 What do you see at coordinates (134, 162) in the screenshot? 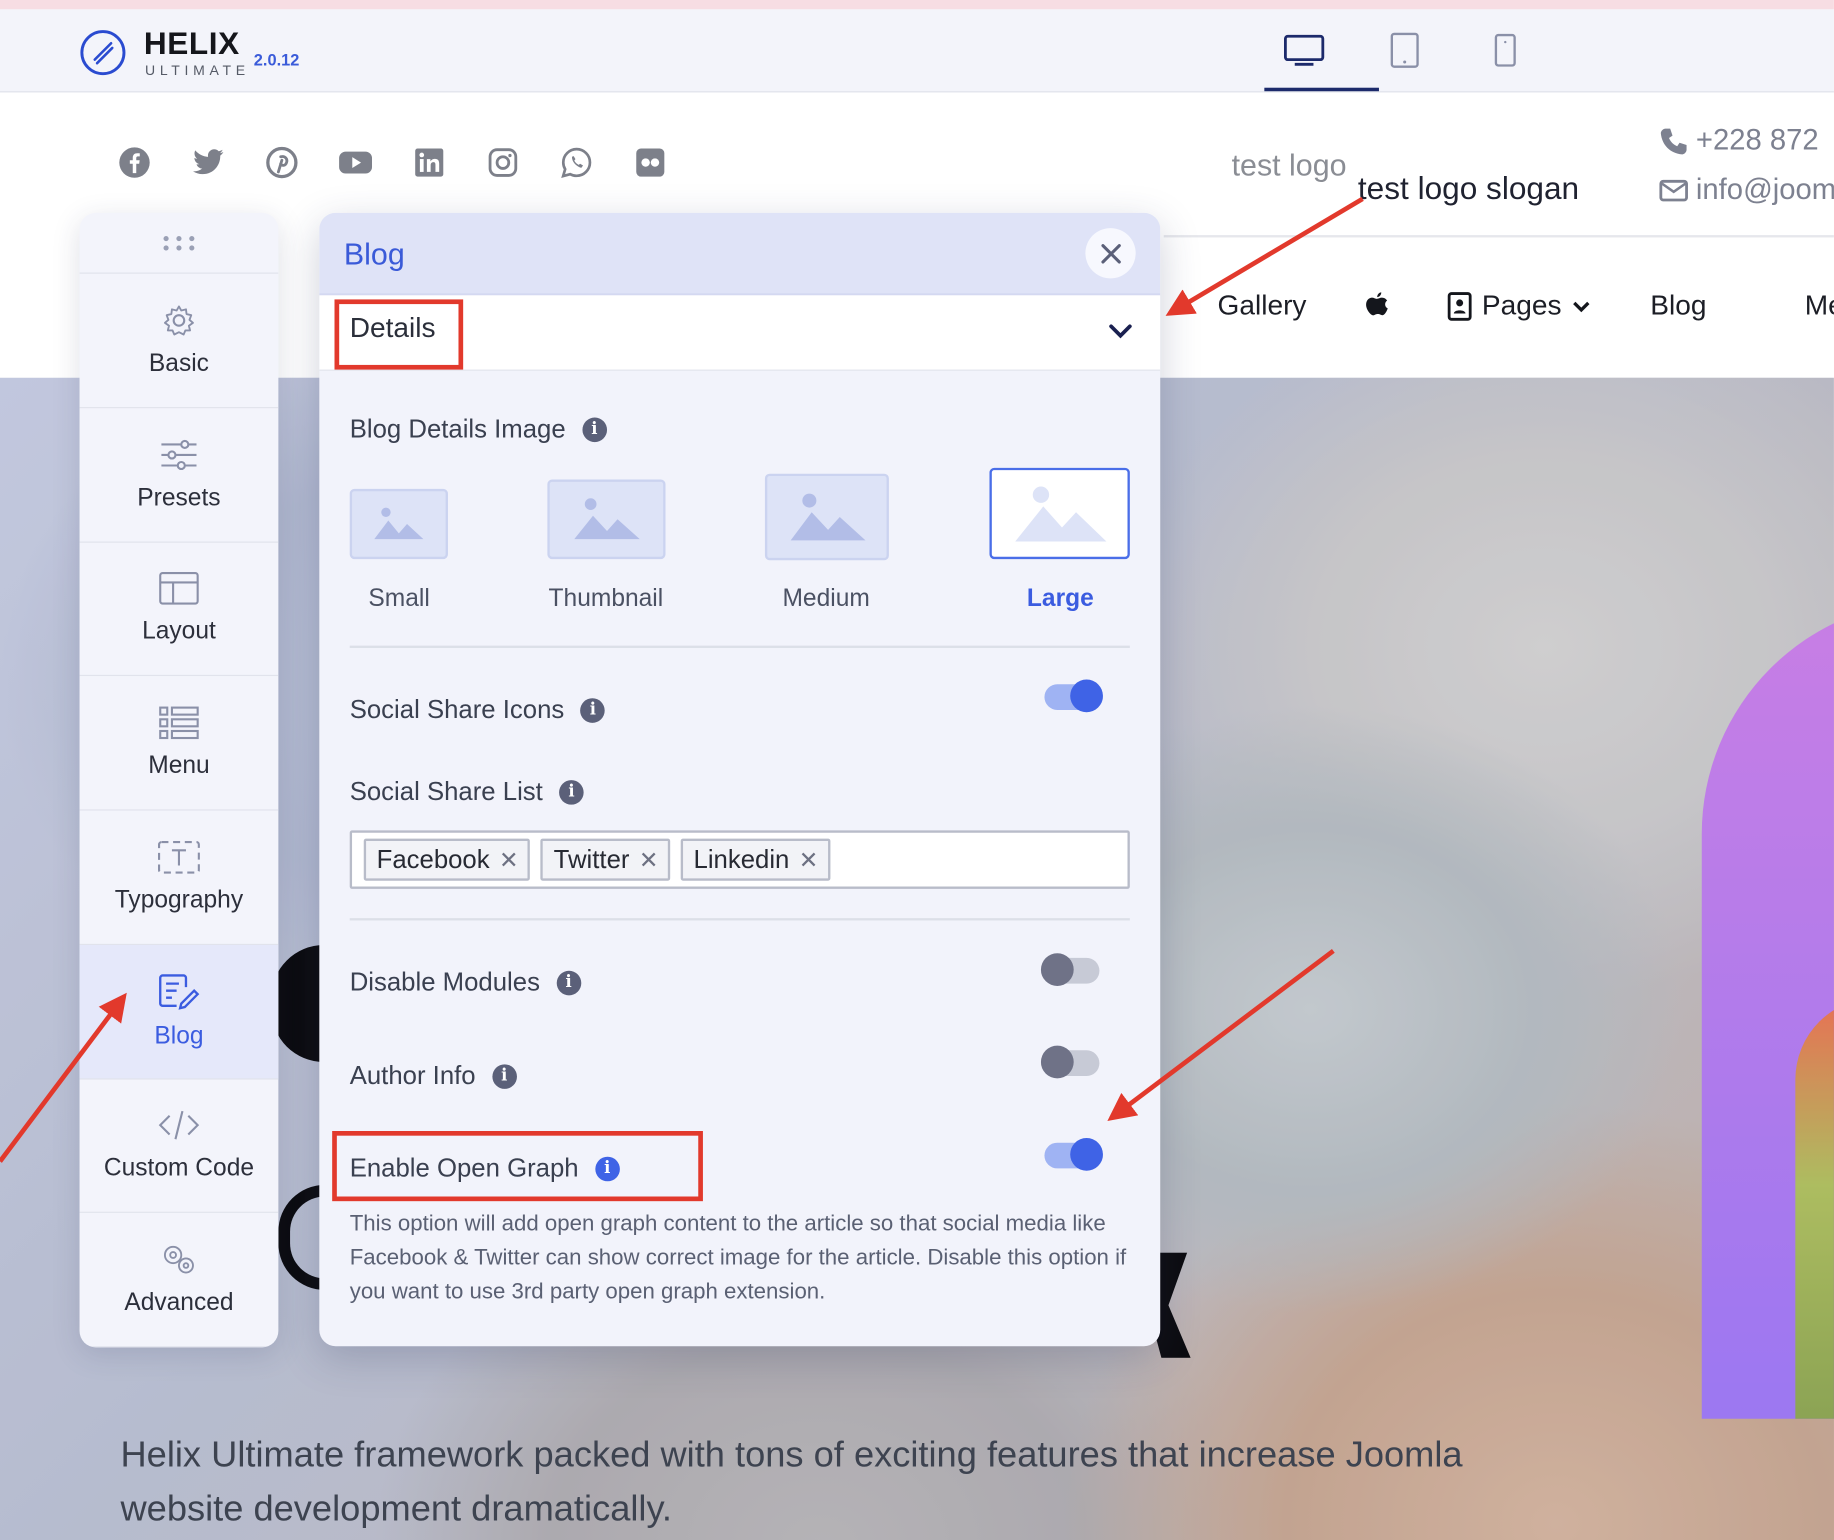
I see `facebook-icon` at bounding box center [134, 162].